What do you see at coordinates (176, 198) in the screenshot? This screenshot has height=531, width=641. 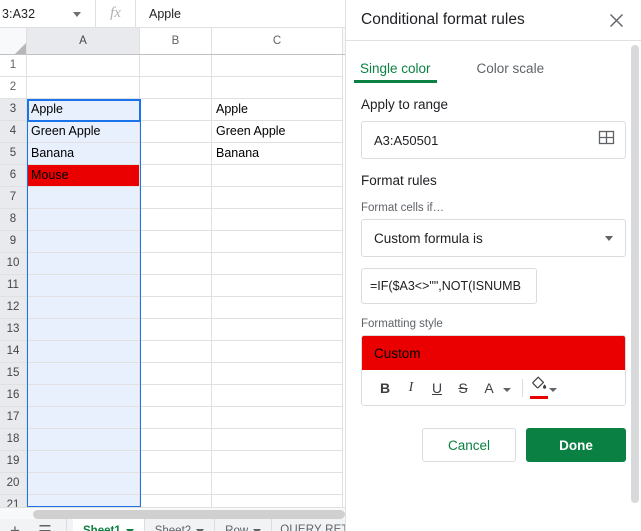 I see `cell-B7` at bounding box center [176, 198].